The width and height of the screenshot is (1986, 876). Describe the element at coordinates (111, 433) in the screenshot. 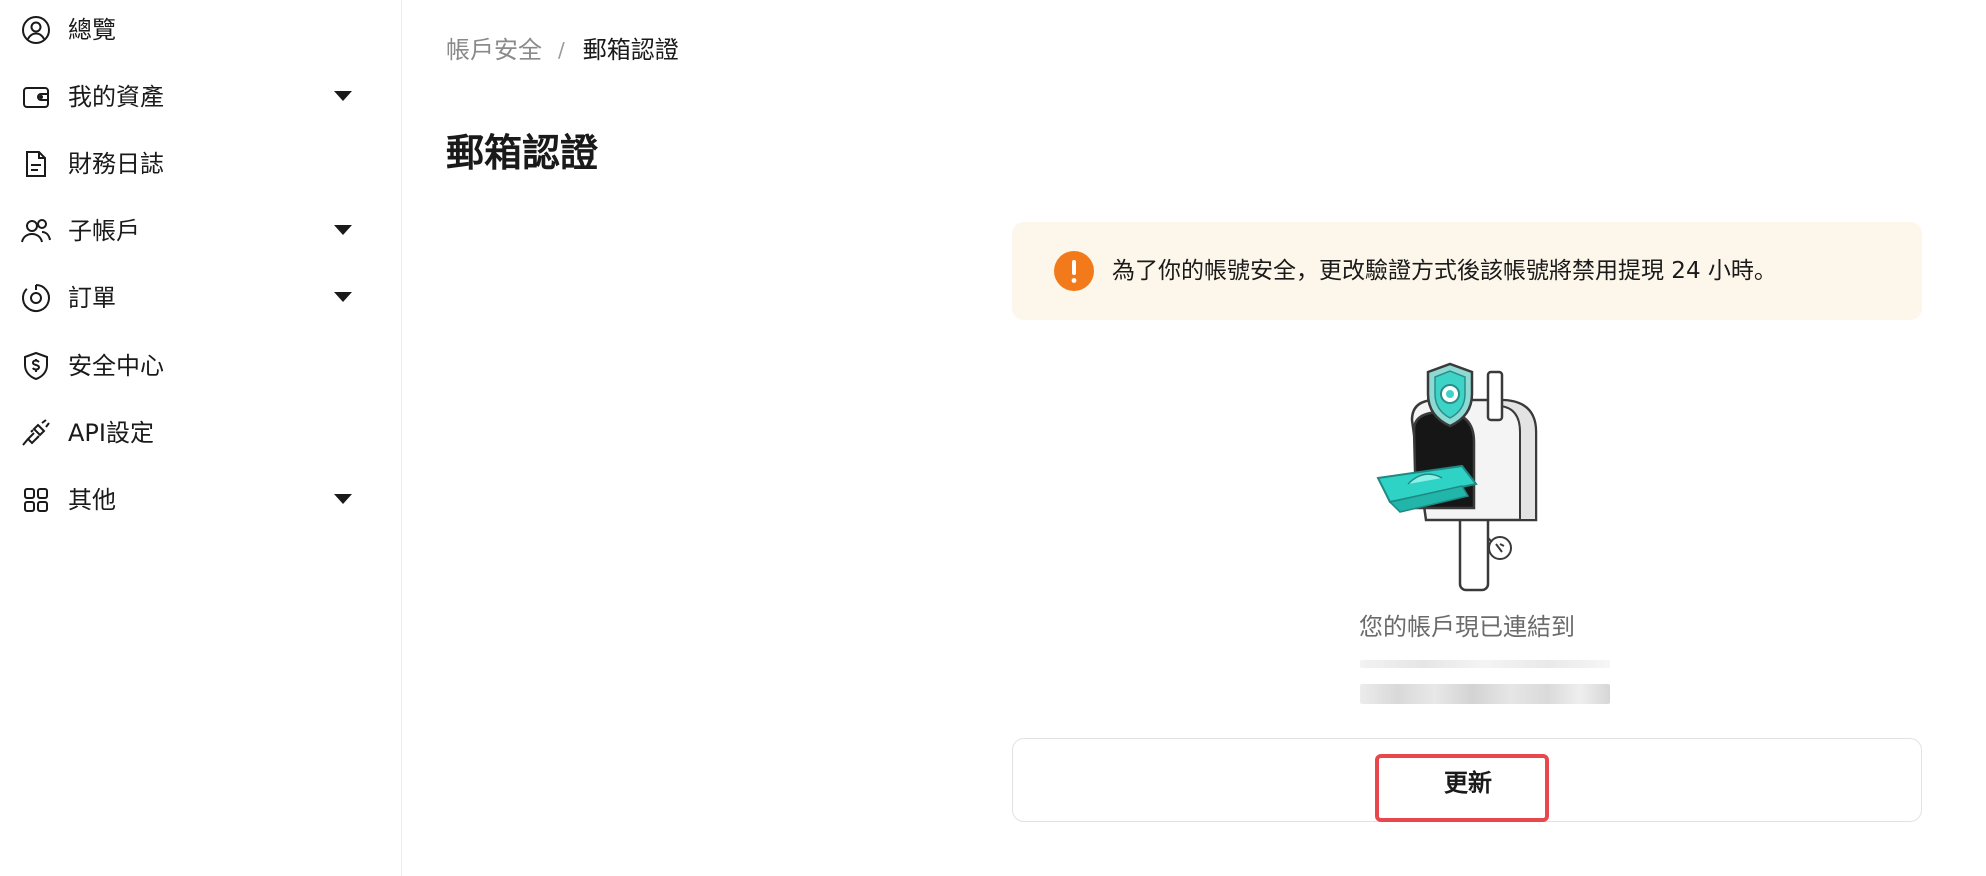

I see `sidebar-item-label: API設定` at that location.